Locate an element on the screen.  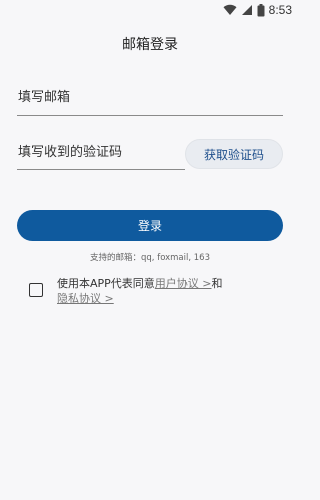
wifi-icon is located at coordinates (230, 9).